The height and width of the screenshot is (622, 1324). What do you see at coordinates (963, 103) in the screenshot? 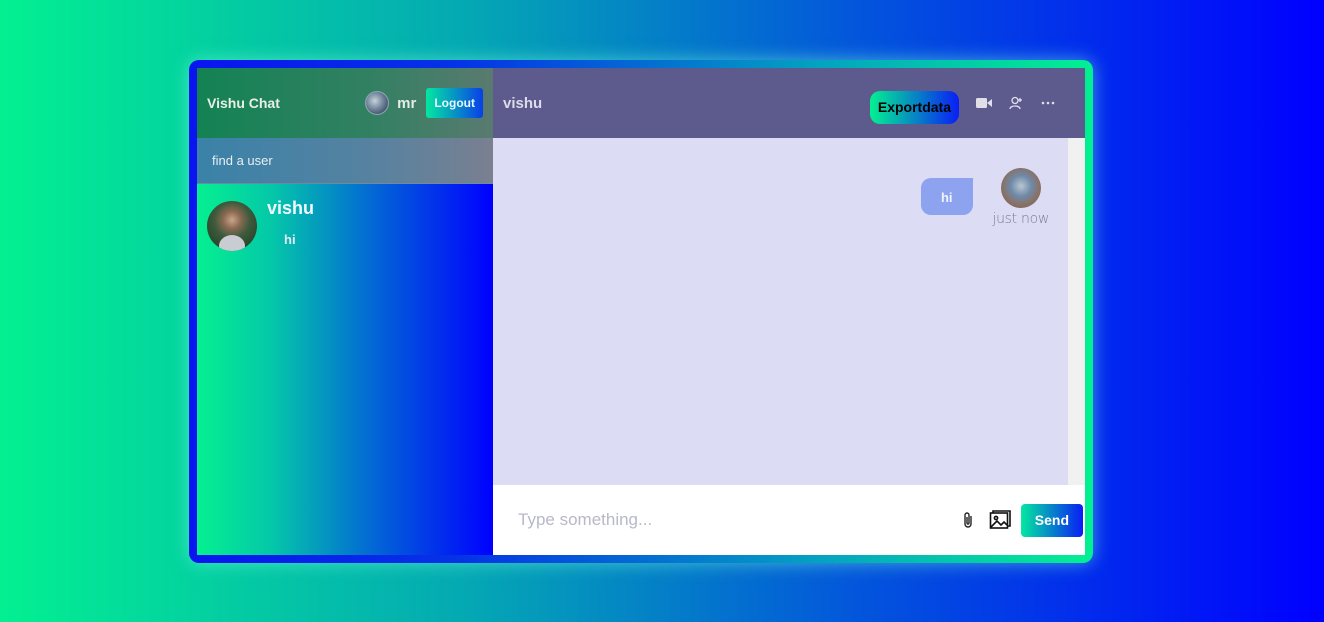
I see `chat-header-actions: Exportdata` at bounding box center [963, 103].